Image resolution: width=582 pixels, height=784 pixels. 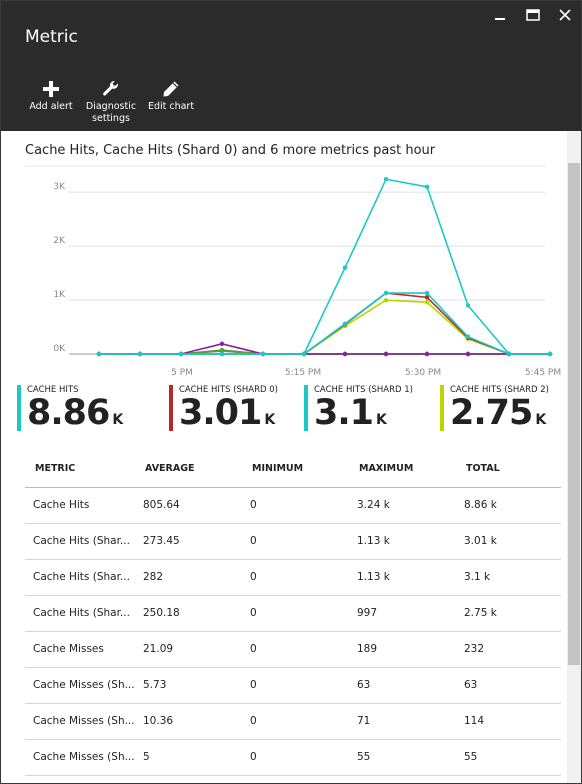 I want to click on legend-number: 3.1, so click(x=344, y=413).